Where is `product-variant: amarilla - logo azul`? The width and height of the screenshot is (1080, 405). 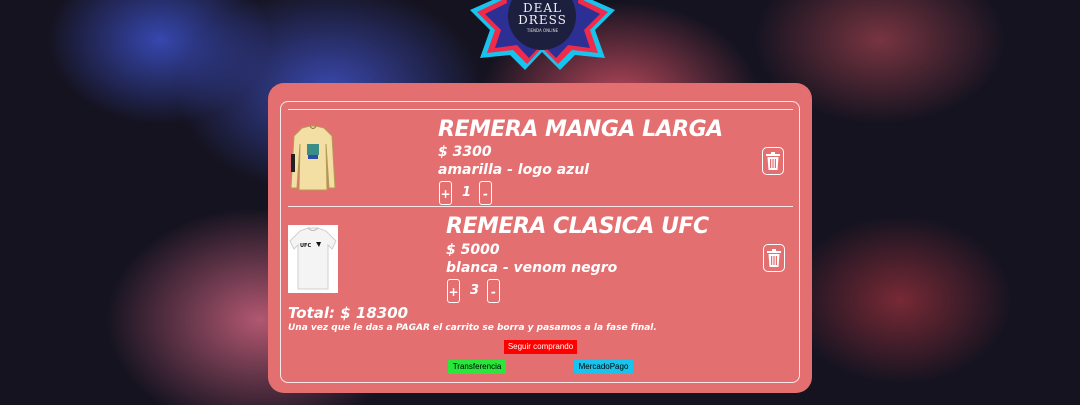
product-variant: amarilla - logo azul is located at coordinates (514, 170).